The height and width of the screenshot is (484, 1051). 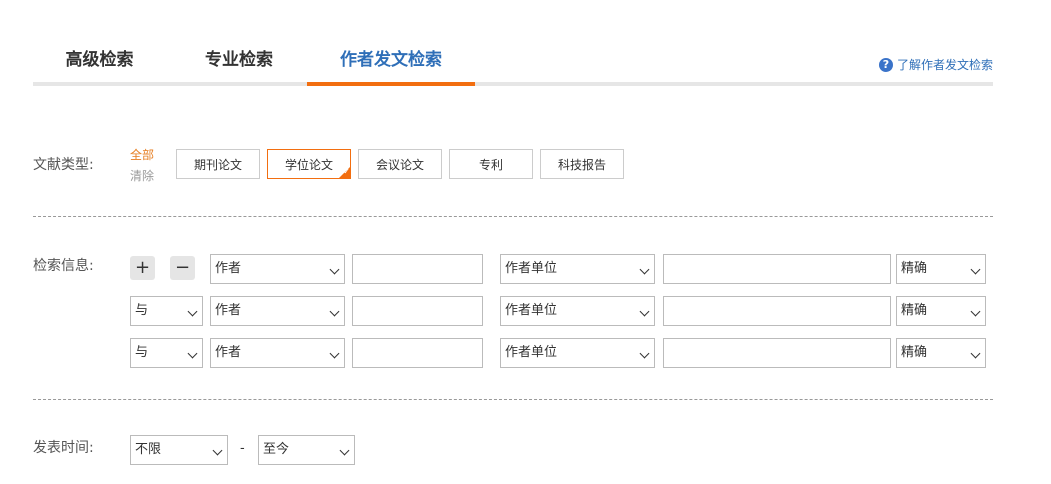 What do you see at coordinates (99, 67) in the screenshot?
I see `tab-advanced-search: 高级检索` at bounding box center [99, 67].